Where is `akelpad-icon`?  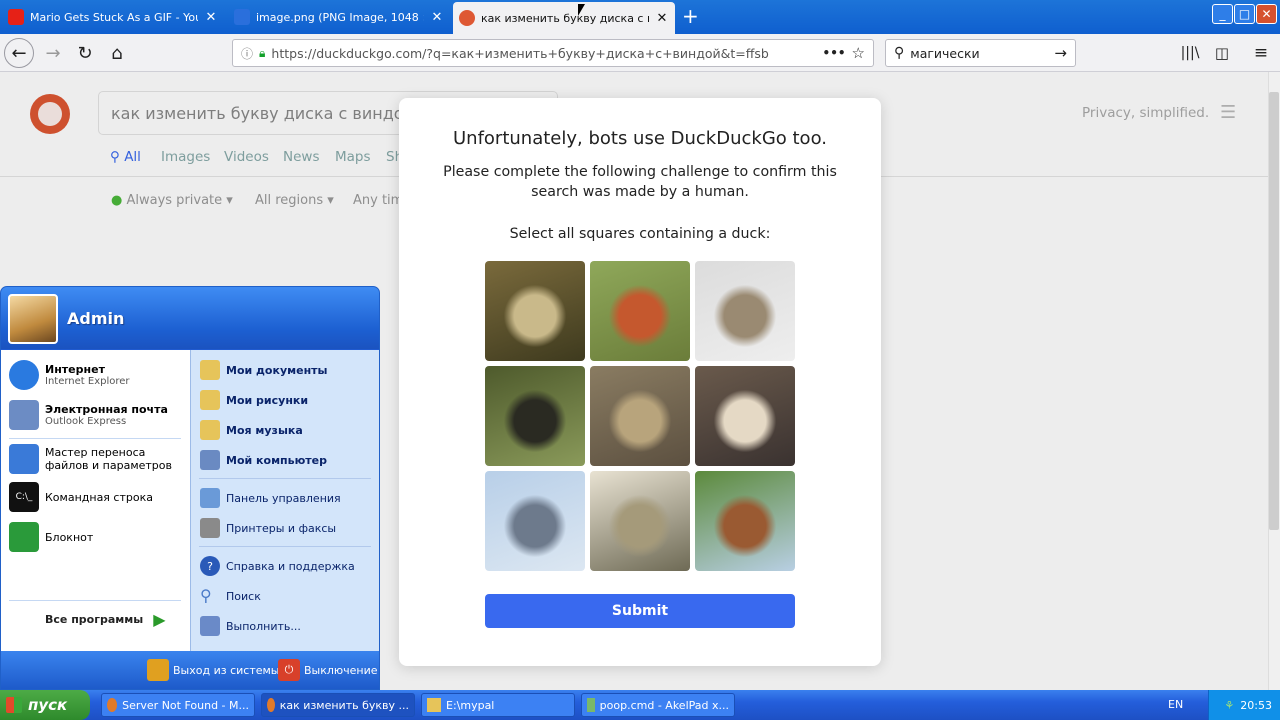 akelpad-icon is located at coordinates (591, 705).